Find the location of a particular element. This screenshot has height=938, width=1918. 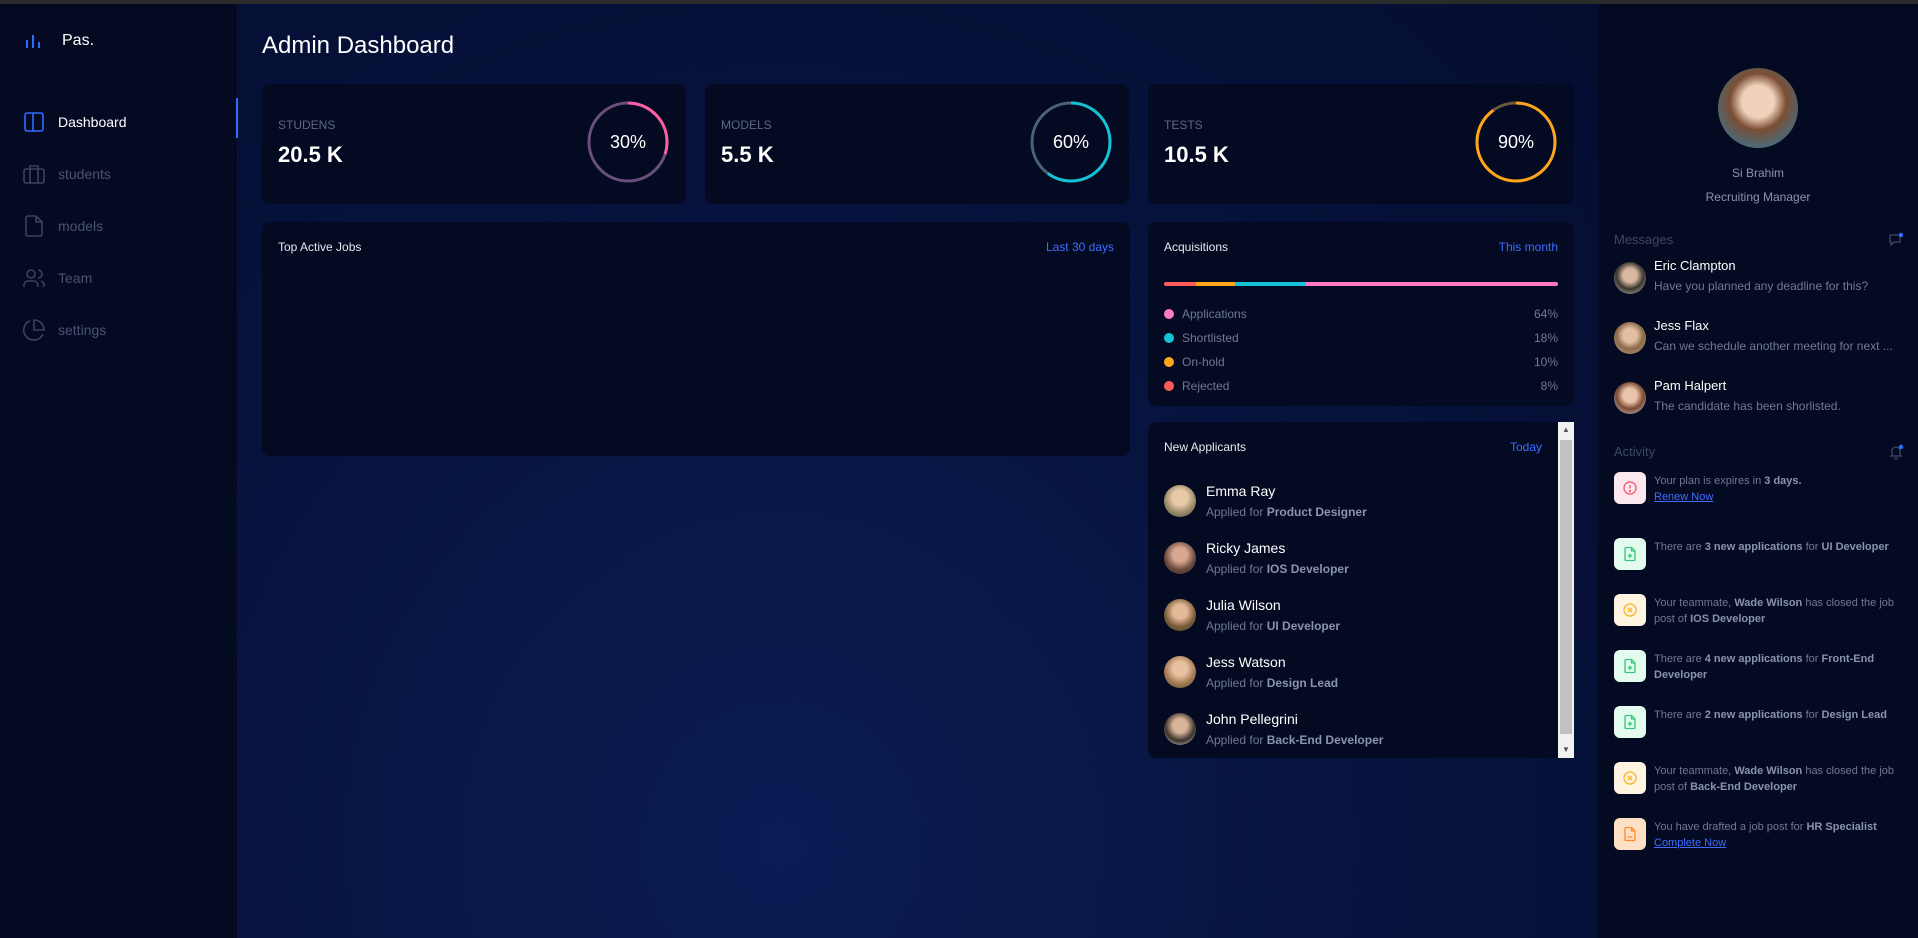

message-preview: Have you planned any deadline for this? is located at coordinates (1761, 286).